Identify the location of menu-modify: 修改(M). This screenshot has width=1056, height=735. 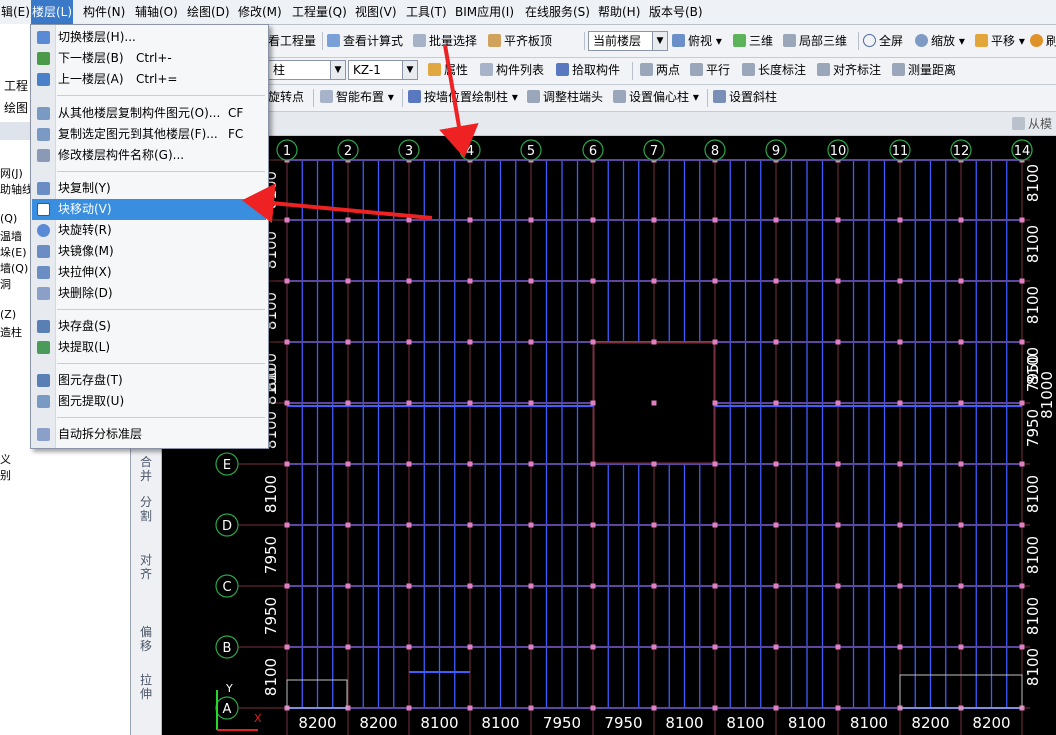
(260, 12).